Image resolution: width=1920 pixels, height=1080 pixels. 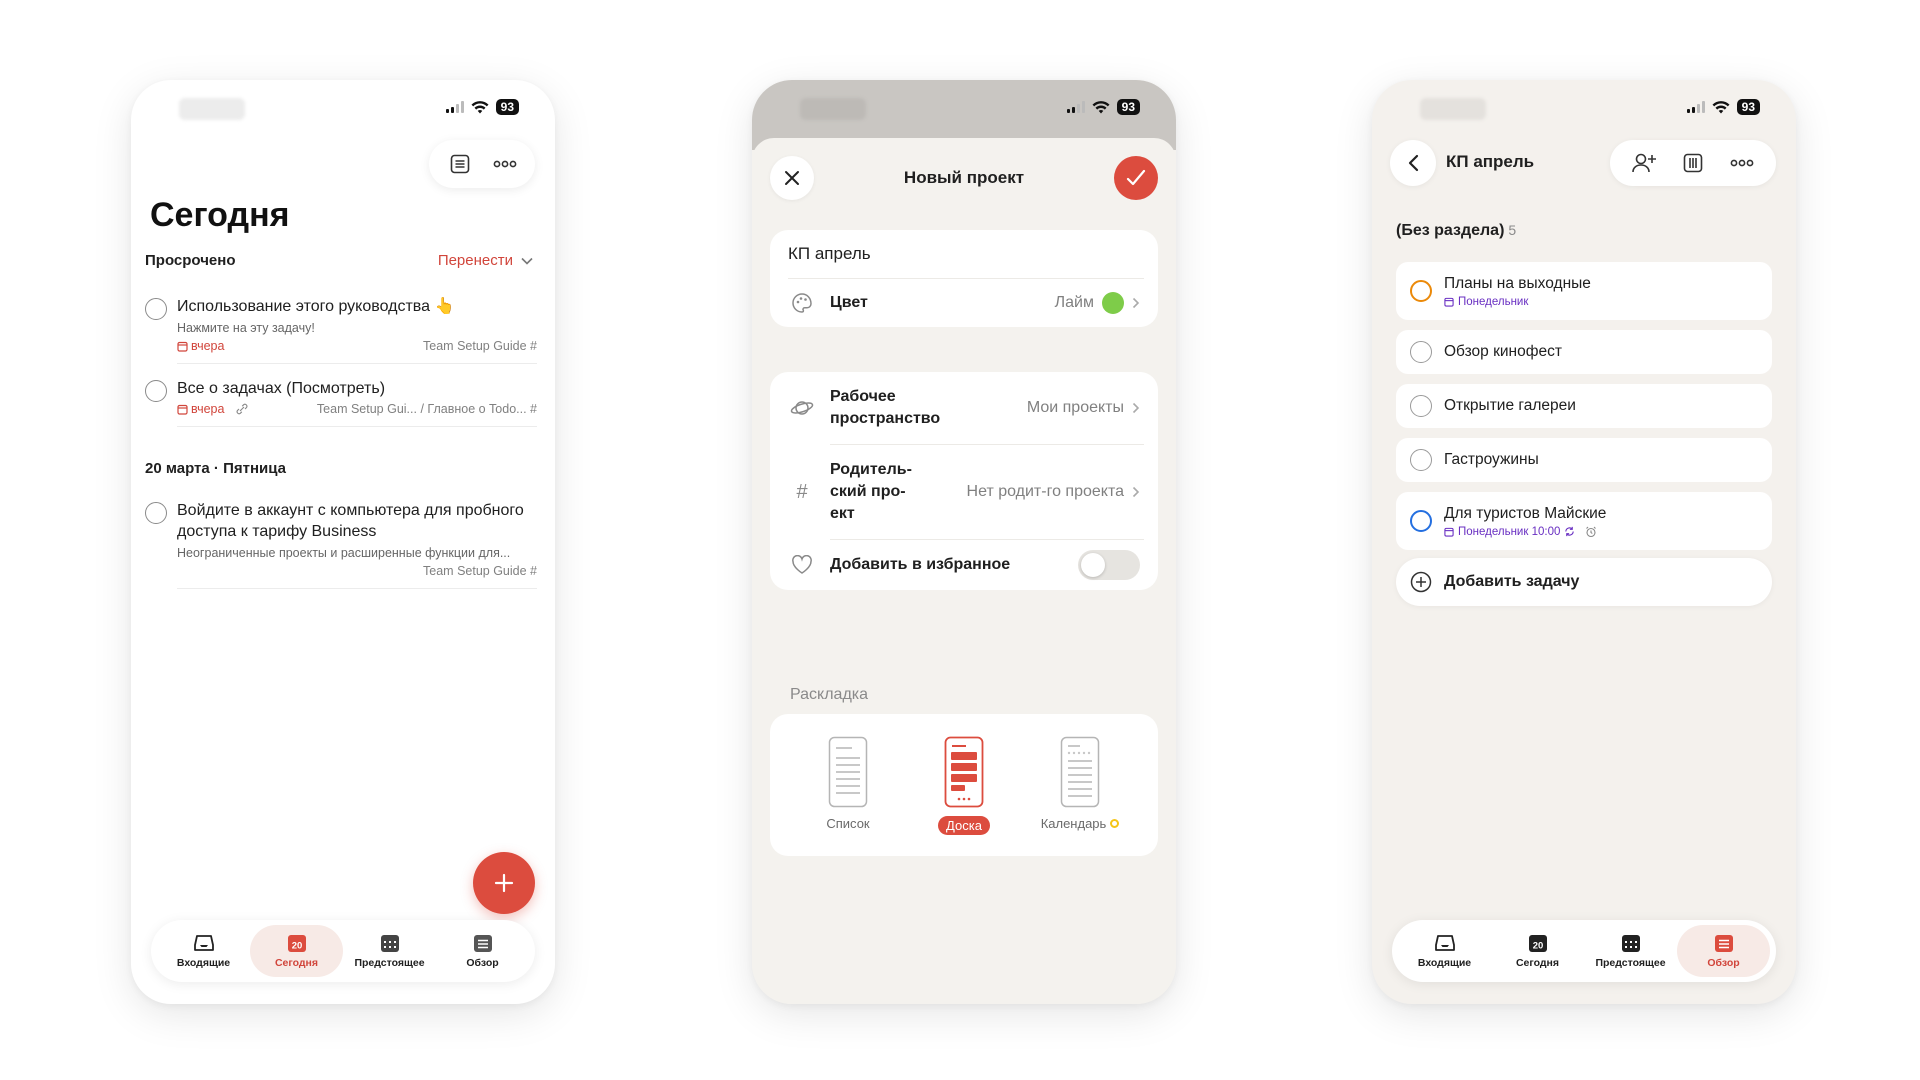 I want to click on task-date-label: вчера, so click(x=208, y=346).